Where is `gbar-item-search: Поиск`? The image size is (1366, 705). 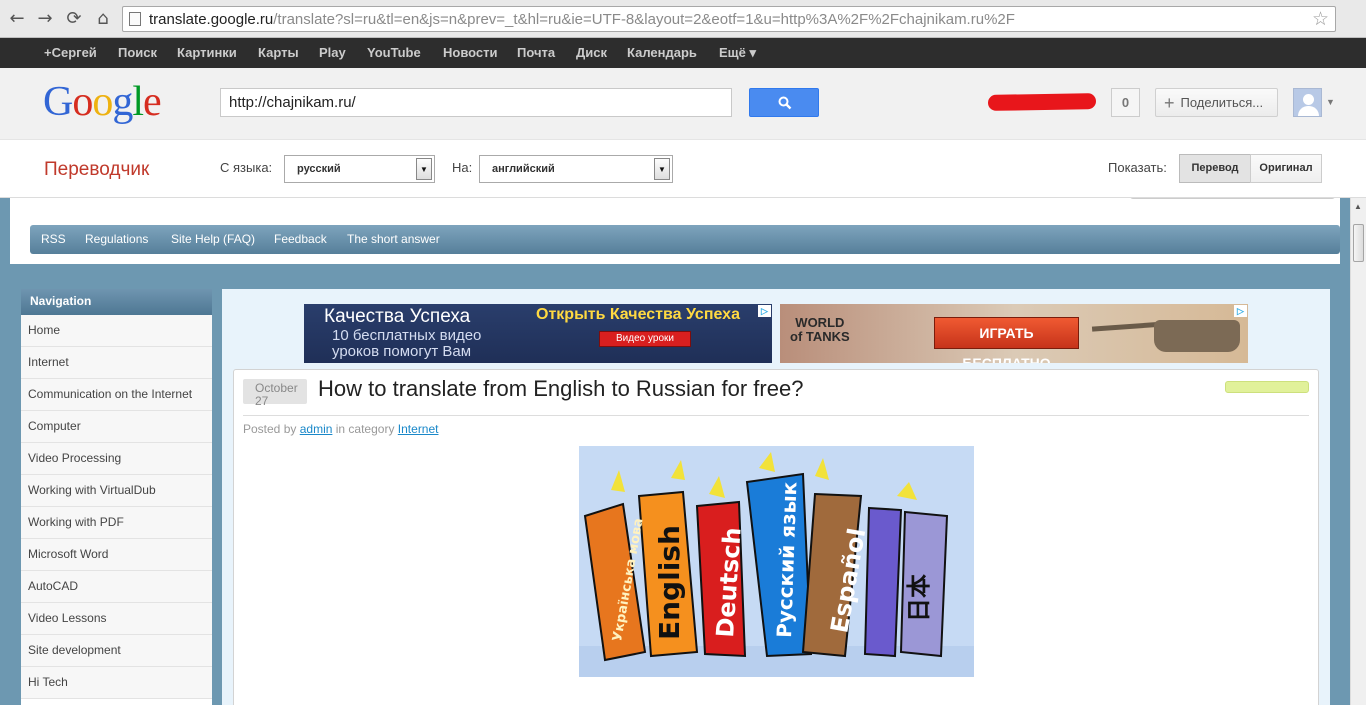 gbar-item-search: Поиск is located at coordinates (137, 52).